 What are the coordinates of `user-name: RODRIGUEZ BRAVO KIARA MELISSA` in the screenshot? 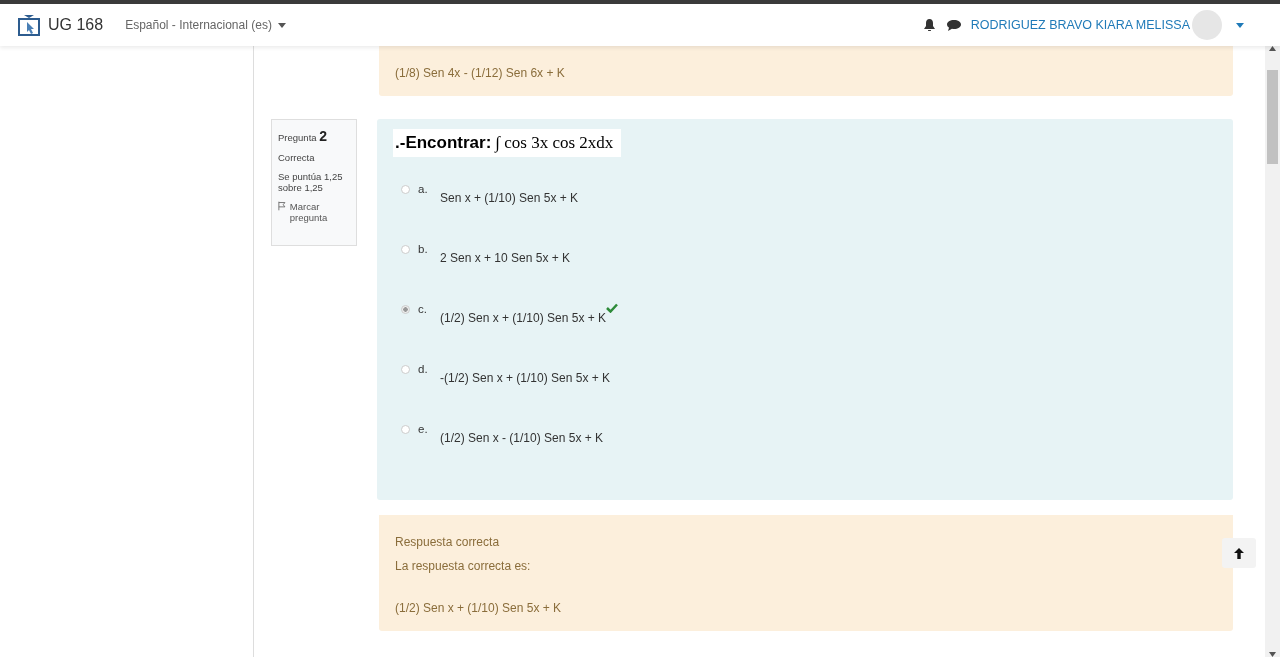 It's located at (1080, 25).